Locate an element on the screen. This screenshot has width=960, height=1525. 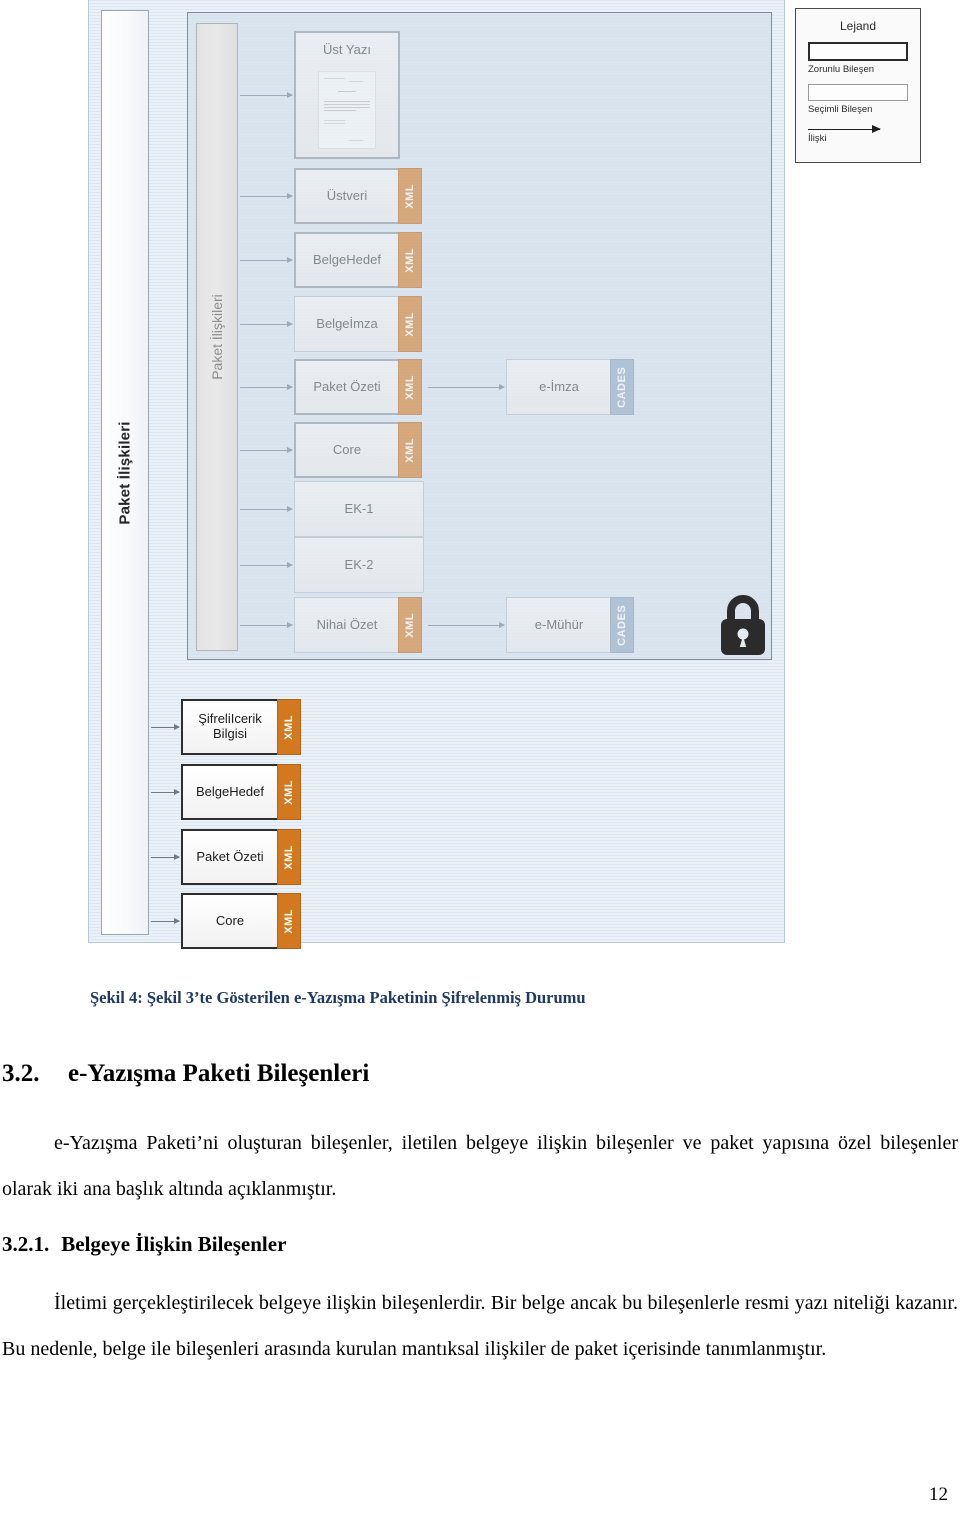
node-e-imza: e-İmza CADES is located at coordinates (570, 387).